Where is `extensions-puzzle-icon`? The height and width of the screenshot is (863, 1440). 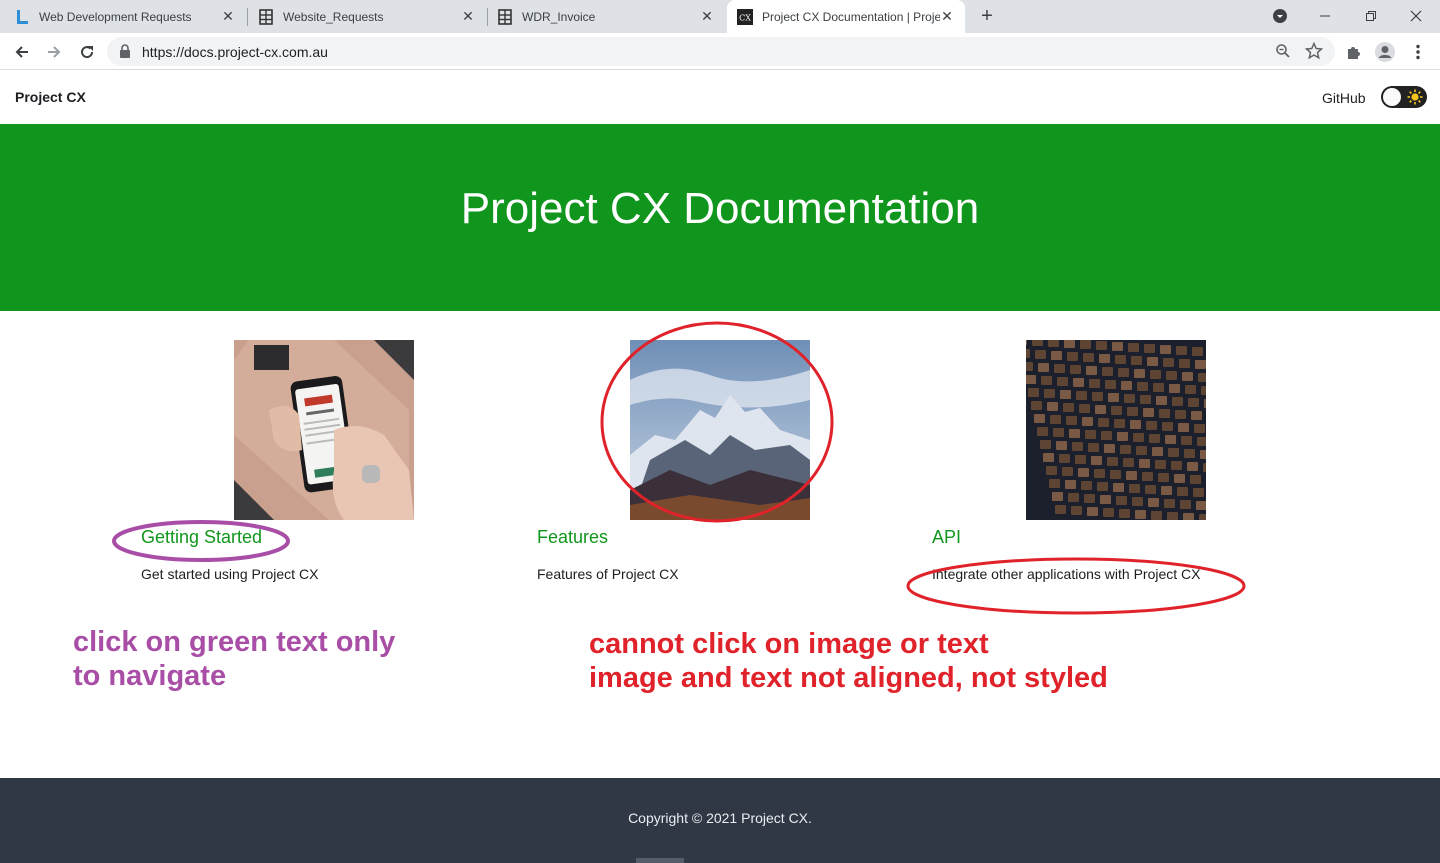 extensions-puzzle-icon is located at coordinates (1354, 52).